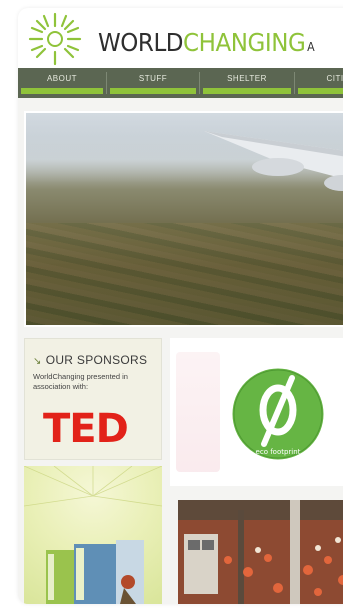 The image size is (343, 610). I want to click on crowd-photo-icon, so click(260, 552).